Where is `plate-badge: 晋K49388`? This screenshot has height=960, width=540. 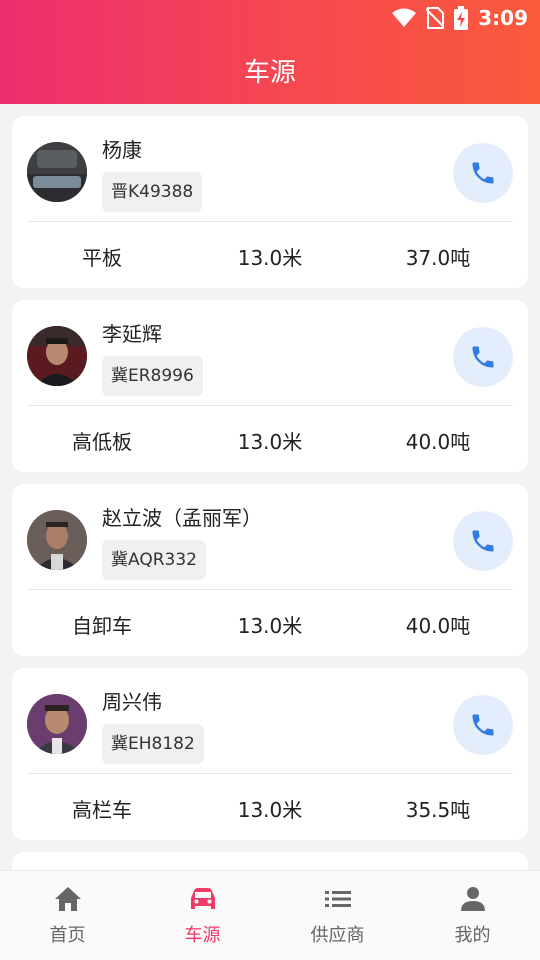
plate-badge: 晋K49388 is located at coordinates (152, 192).